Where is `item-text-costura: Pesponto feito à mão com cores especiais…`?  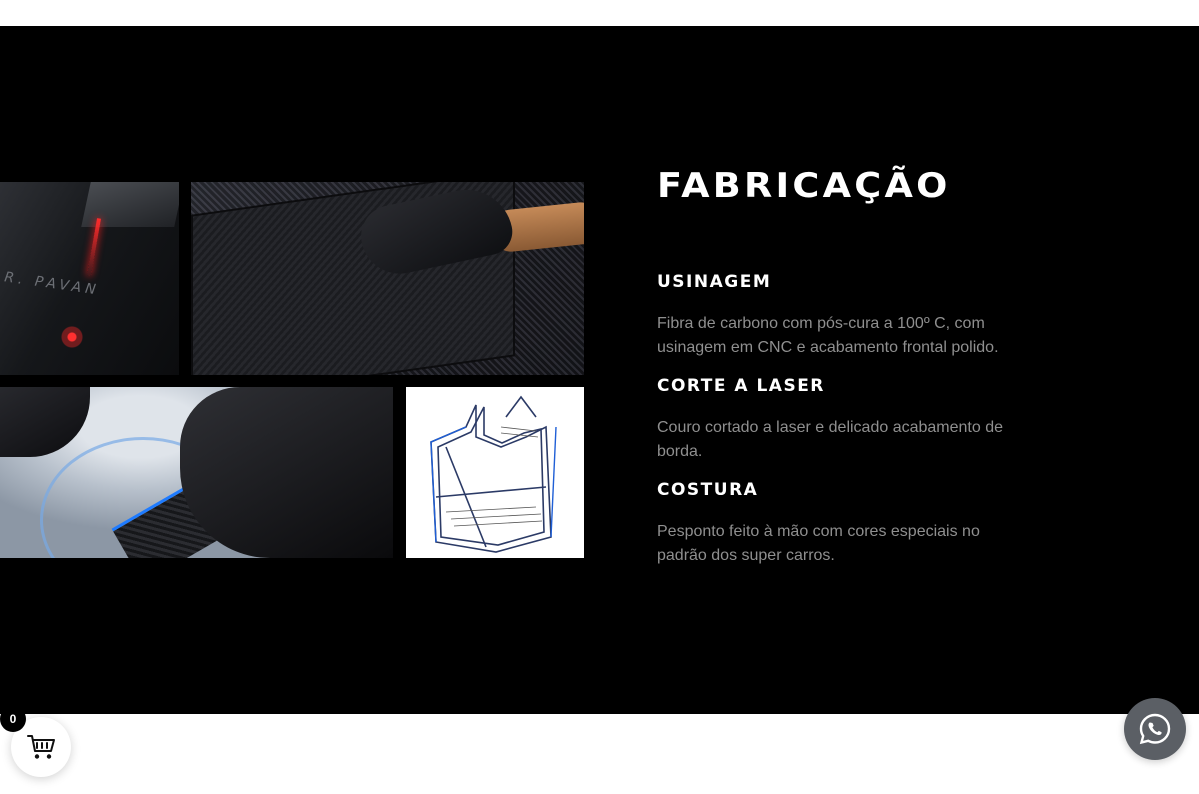
item-text-costura: Pesponto feito à mão com cores especiais… is located at coordinates (818, 543).